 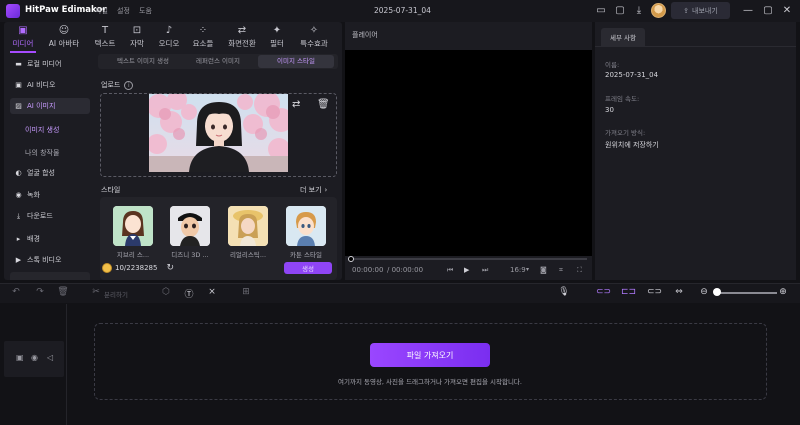 I want to click on elements-icon: ⁘, so click(x=203, y=30).